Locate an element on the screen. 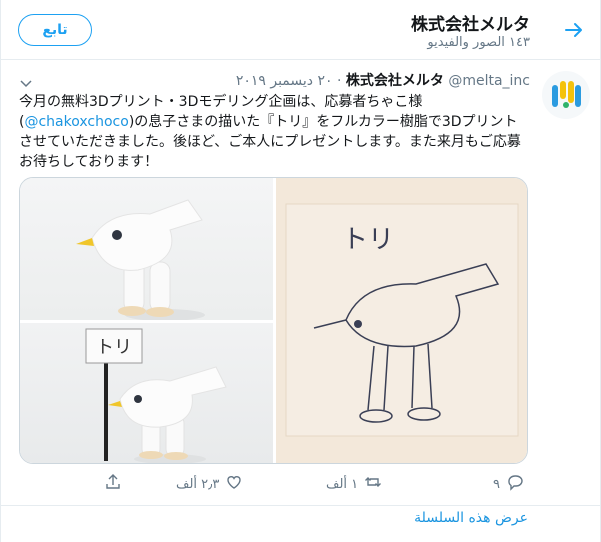  melta-logo is located at coordinates (566, 94).